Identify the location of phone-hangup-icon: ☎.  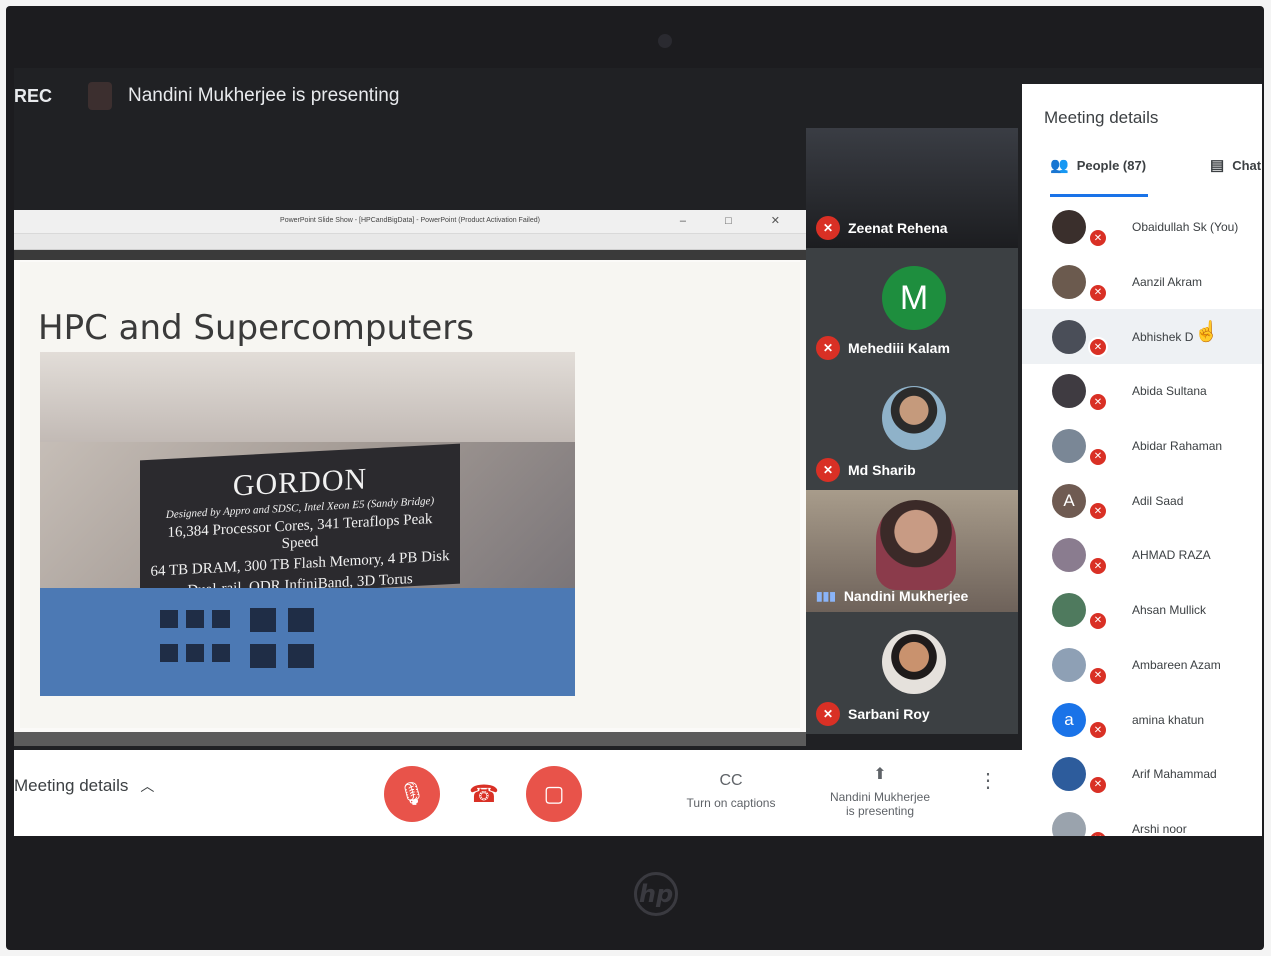
(484, 794).